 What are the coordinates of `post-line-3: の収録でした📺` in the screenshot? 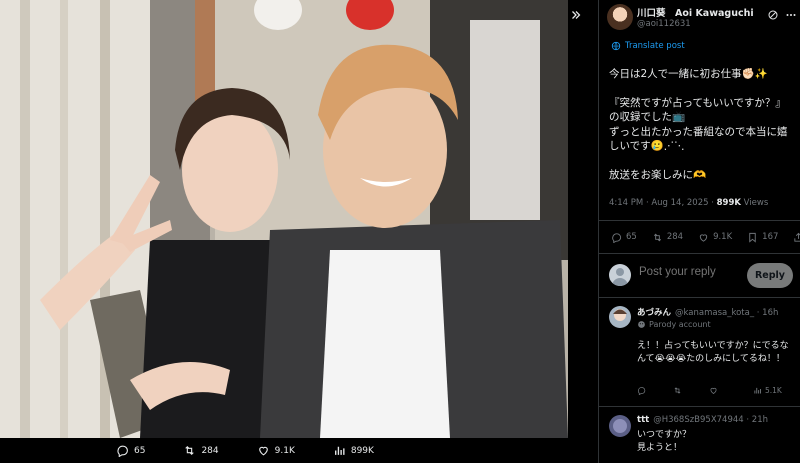 It's located at (647, 117).